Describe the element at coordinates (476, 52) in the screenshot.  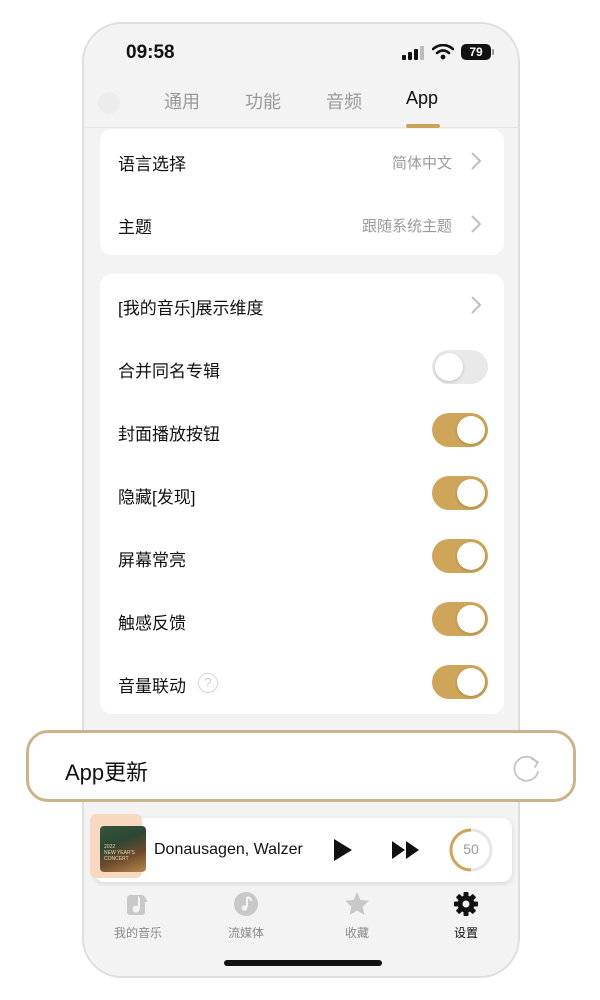
I see `battery-indicator: 79` at that location.